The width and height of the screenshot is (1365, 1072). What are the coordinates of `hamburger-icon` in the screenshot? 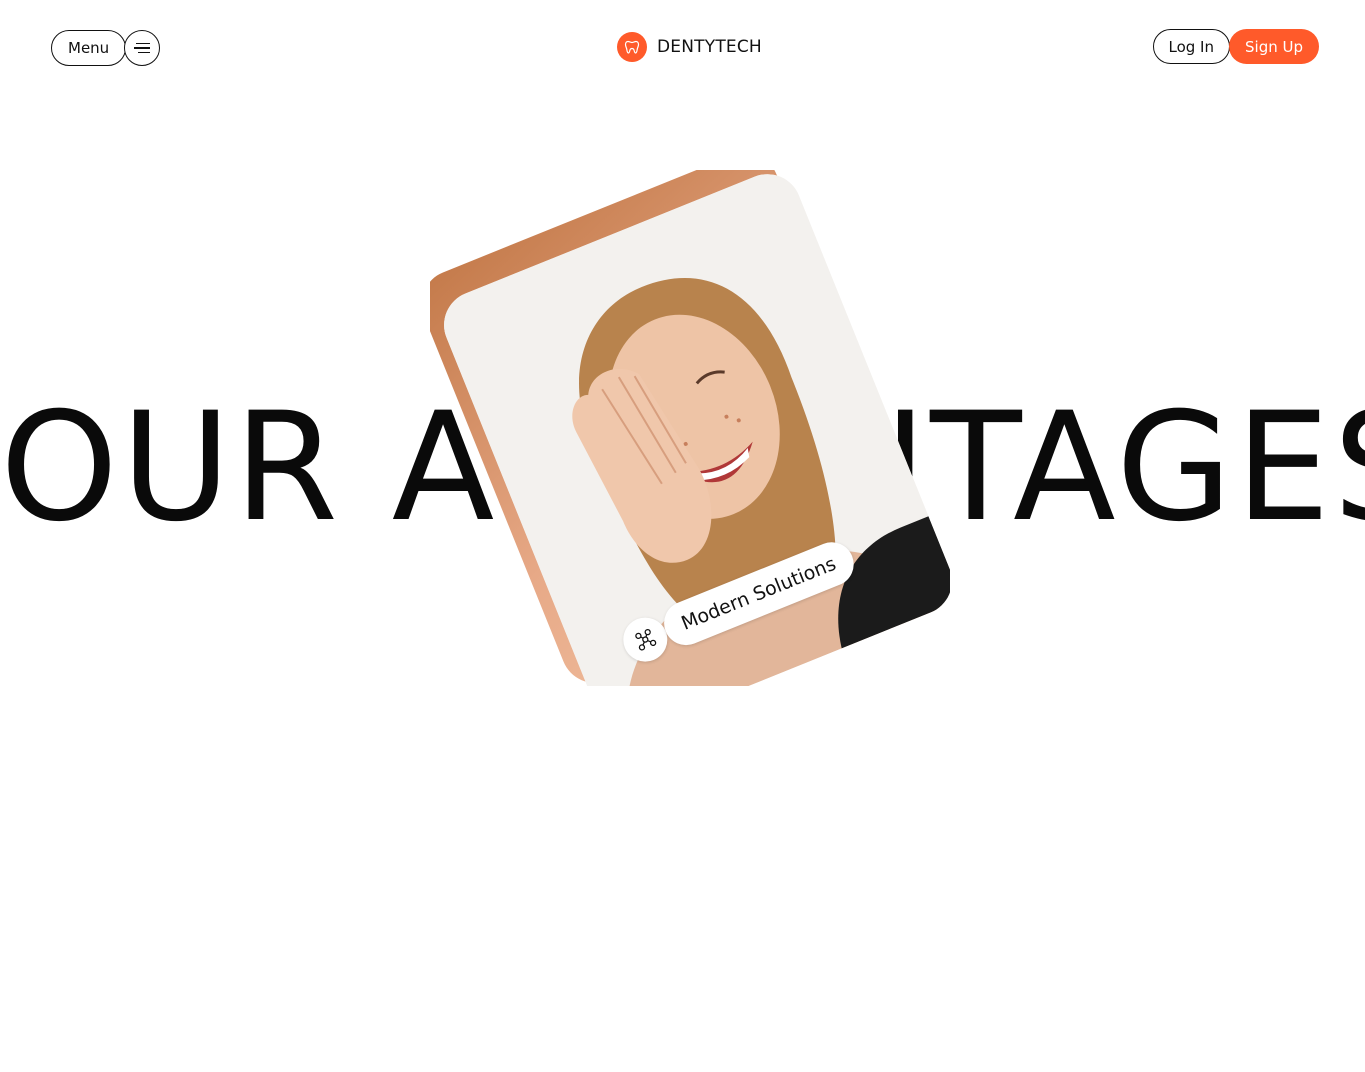 It's located at (142, 48).